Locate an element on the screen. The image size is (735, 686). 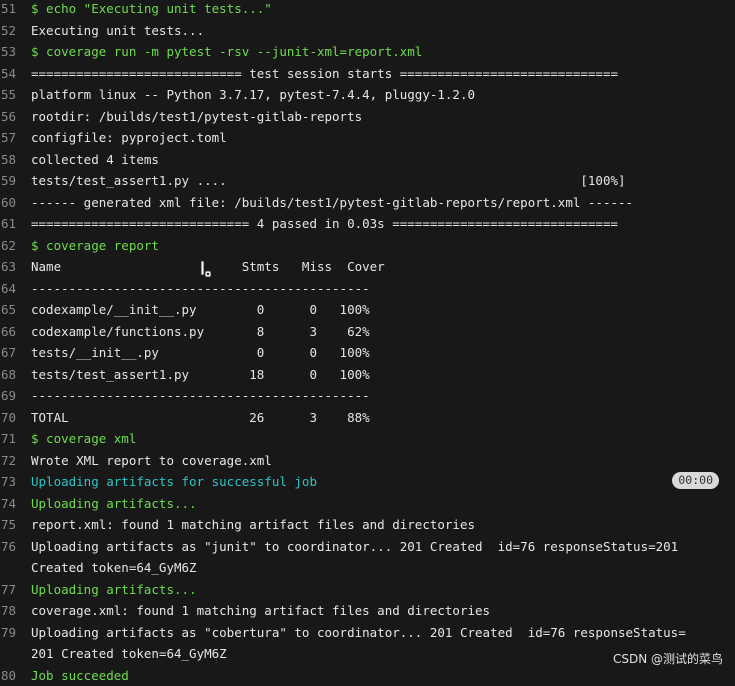
log-line-text: tests/__init__.py 0 0 100% is located at coordinates (200, 353).